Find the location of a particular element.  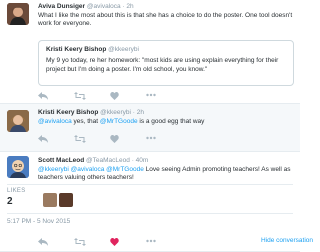

tweet-header: Scott MacLeod @TeaMacLeod · 40m is located at coordinates (93, 161).